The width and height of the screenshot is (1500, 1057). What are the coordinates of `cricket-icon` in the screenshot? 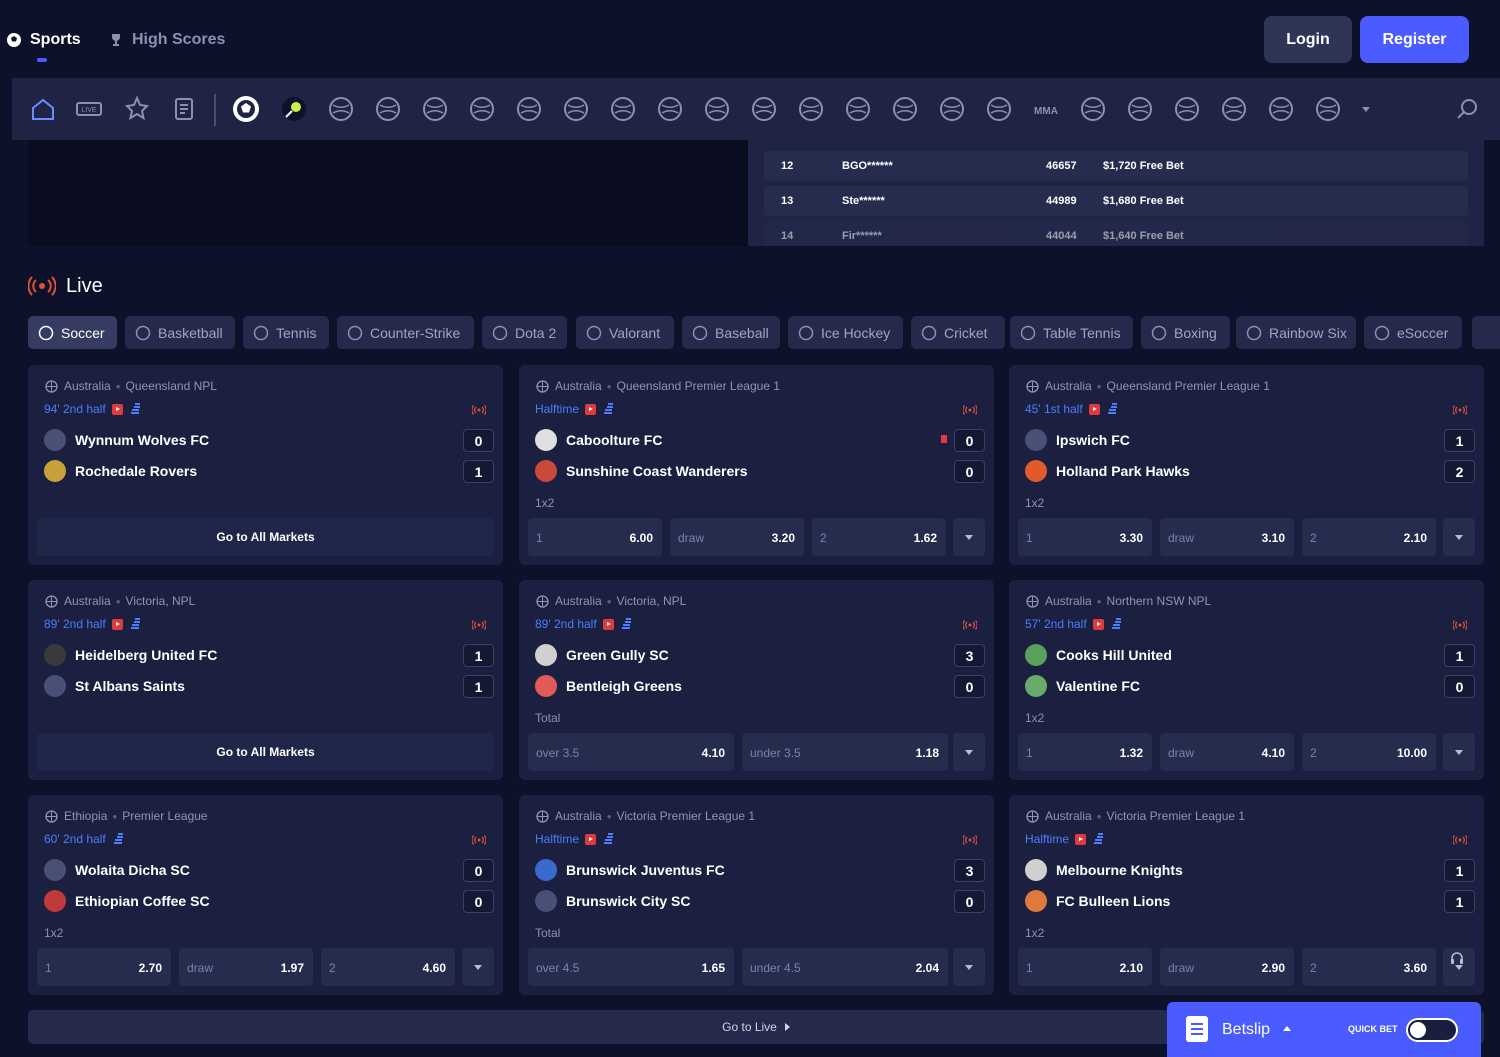 It's located at (764, 109).